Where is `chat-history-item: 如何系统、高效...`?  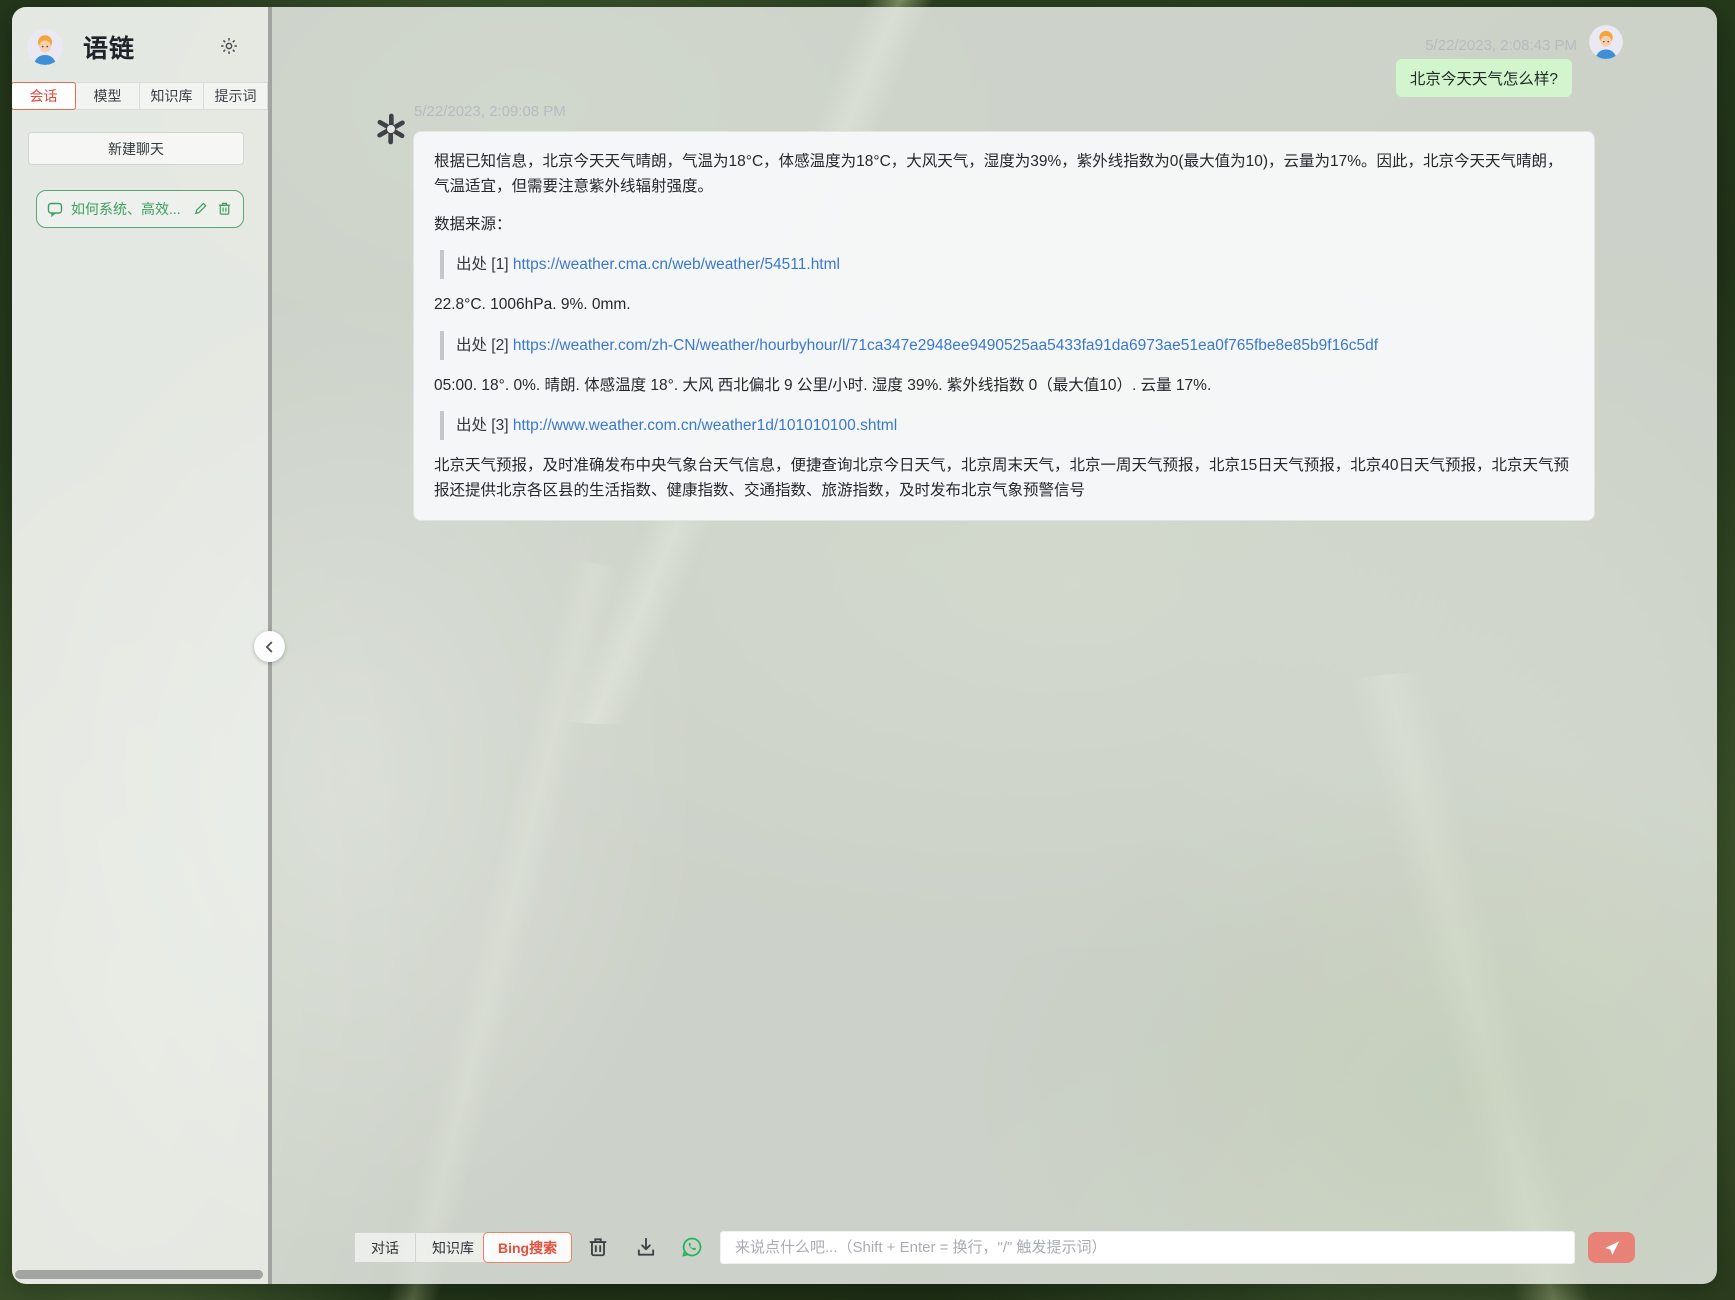 chat-history-item: 如何系统、高效... is located at coordinates (140, 209).